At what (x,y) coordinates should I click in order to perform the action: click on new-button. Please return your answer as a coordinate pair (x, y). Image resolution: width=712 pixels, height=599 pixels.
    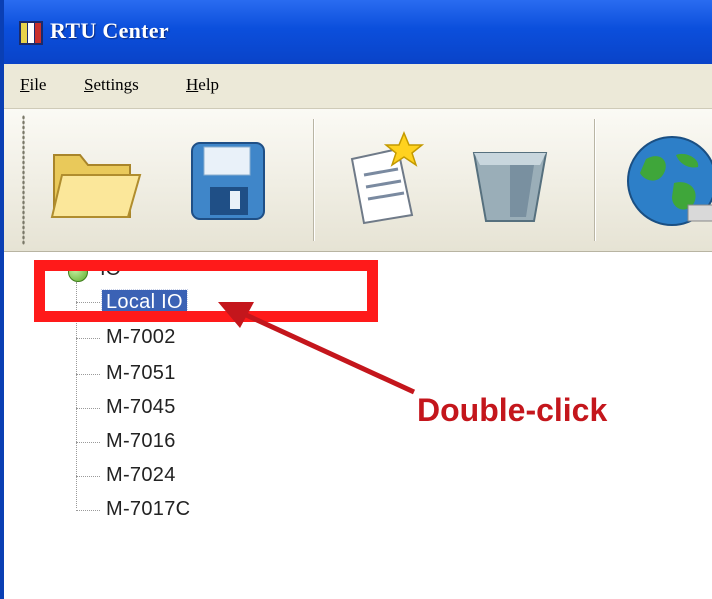
    Looking at the image, I should click on (384, 180).